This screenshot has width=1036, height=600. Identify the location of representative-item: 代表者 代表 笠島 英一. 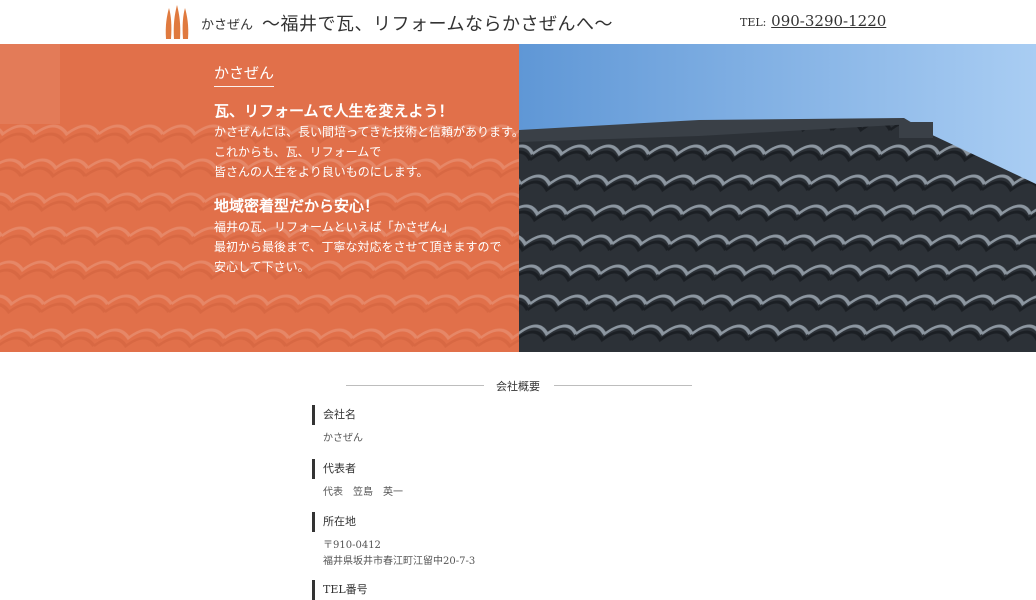
(512, 480).